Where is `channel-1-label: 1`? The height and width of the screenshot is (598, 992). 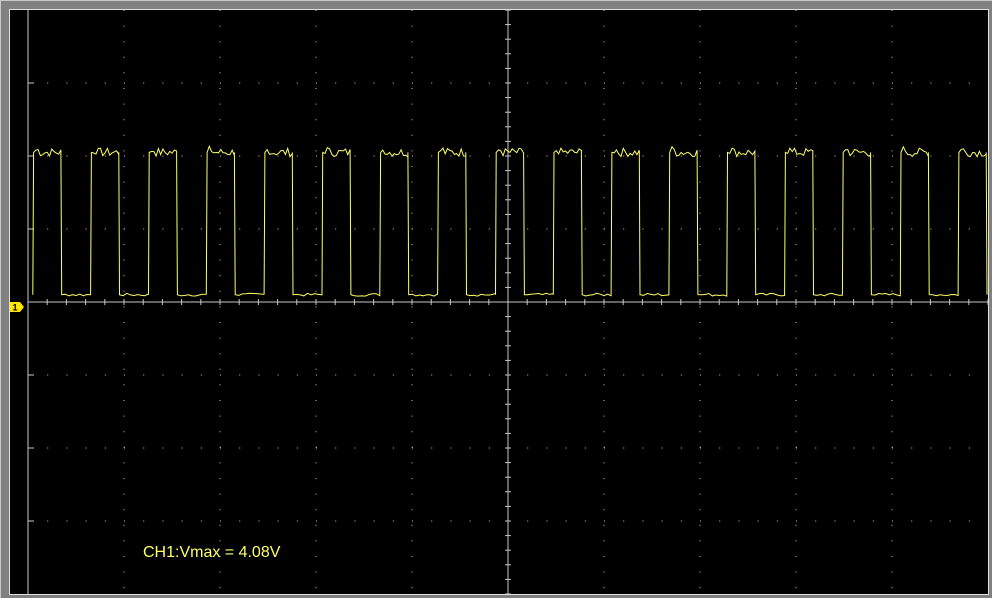
channel-1-label: 1 is located at coordinates (14, 308).